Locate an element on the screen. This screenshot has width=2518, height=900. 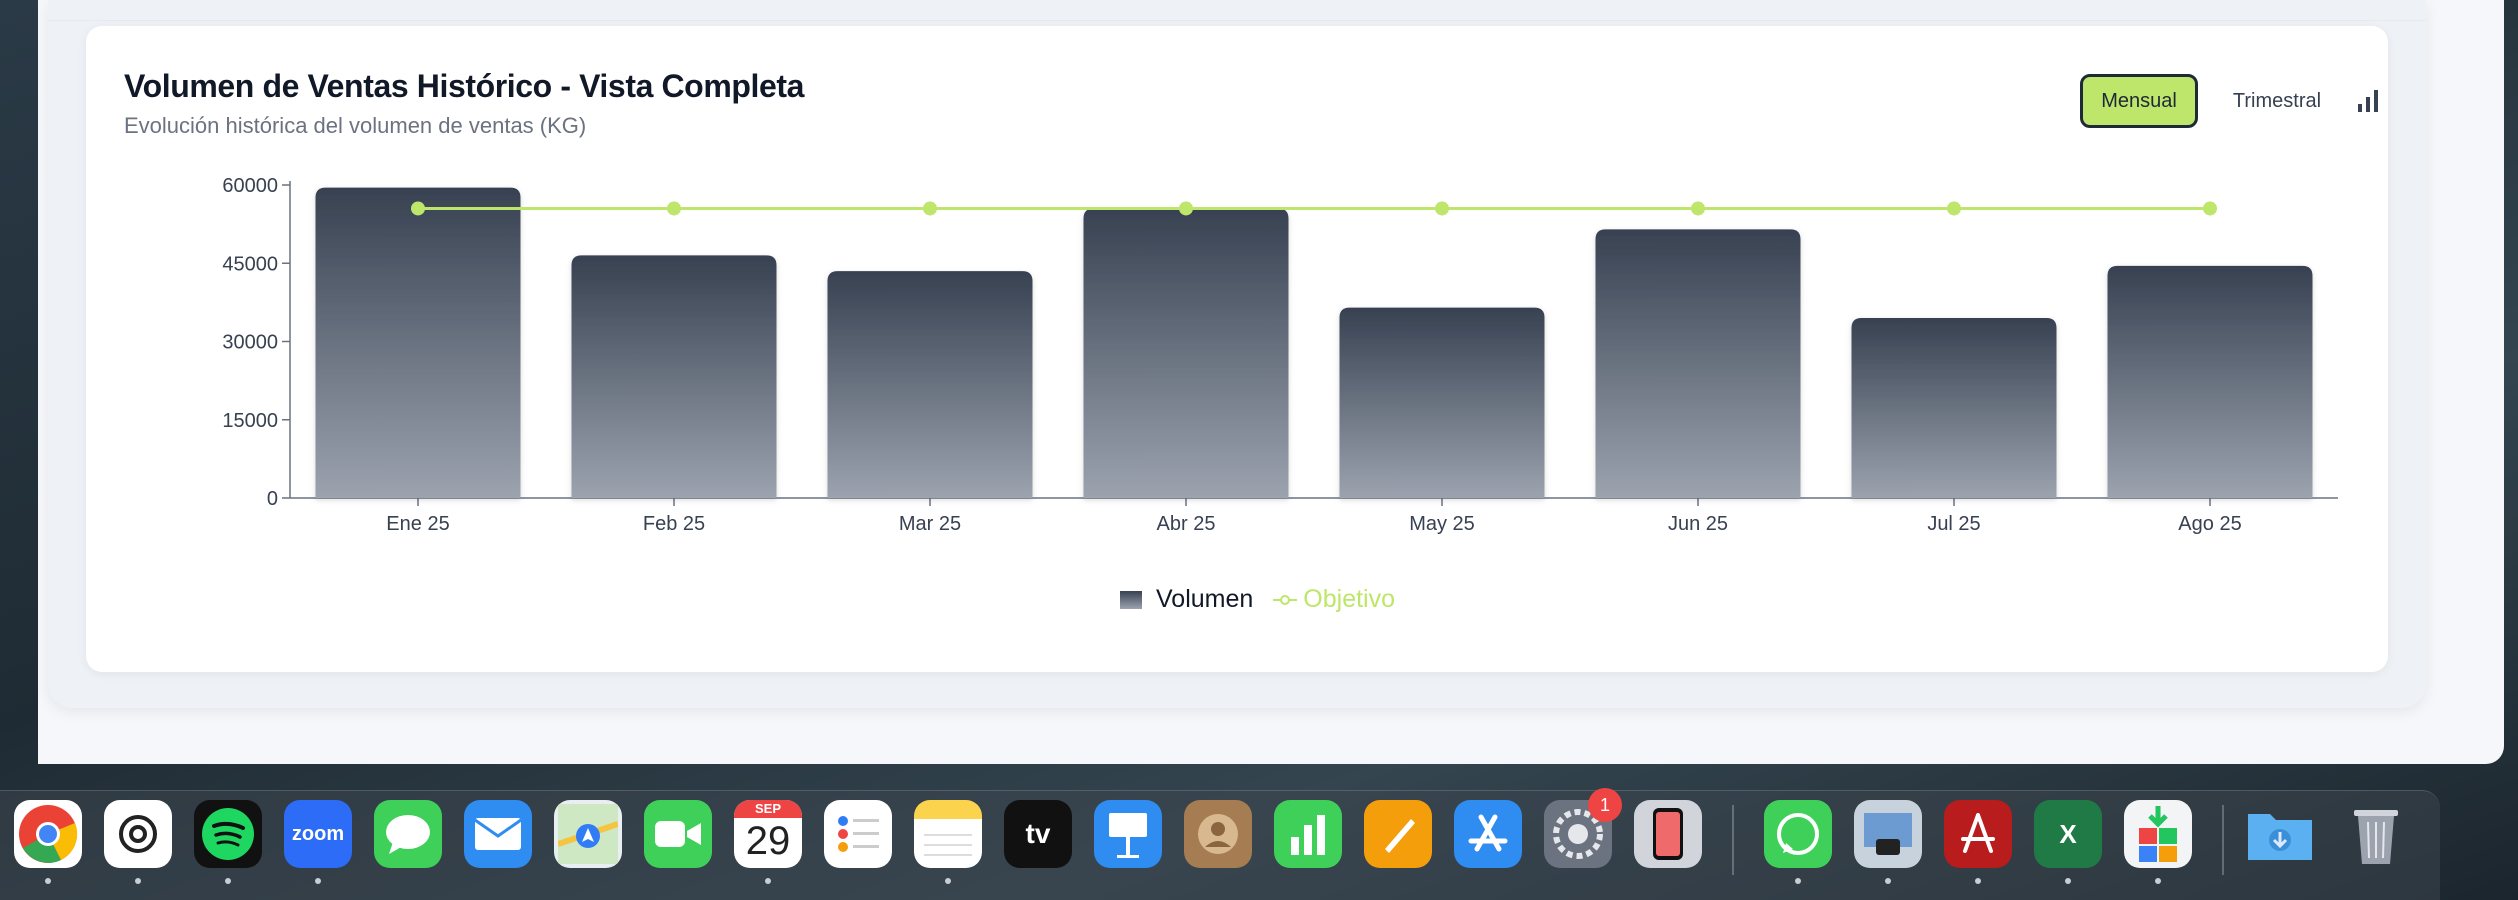
notes-icon is located at coordinates (948, 845).